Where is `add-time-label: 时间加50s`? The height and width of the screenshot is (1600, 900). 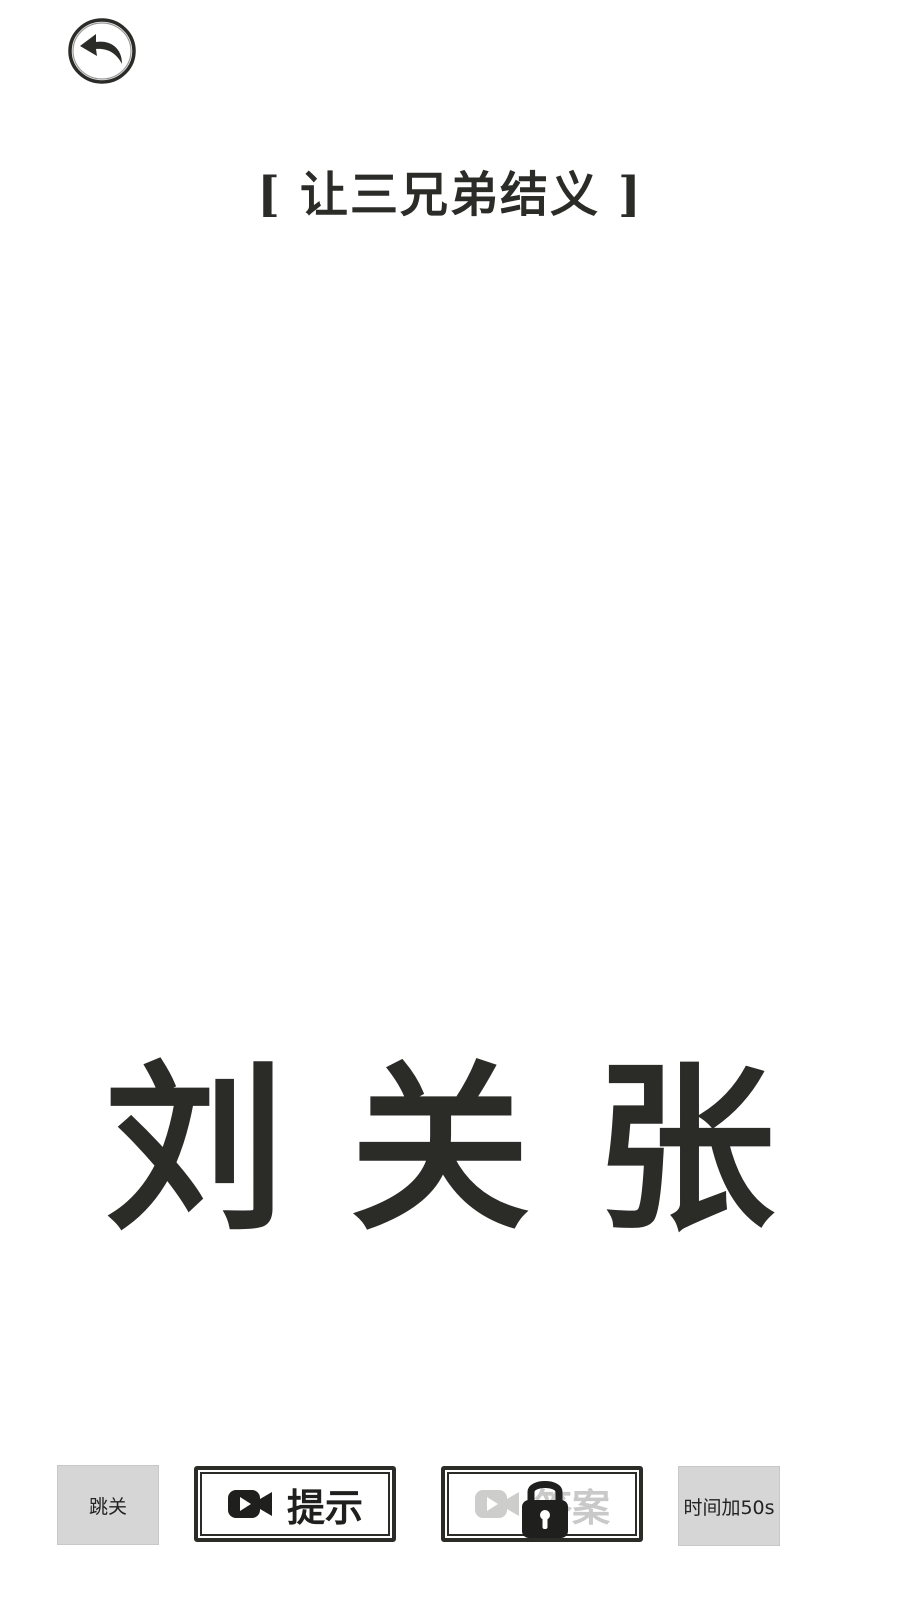
add-time-label: 时间加50s is located at coordinates (729, 1507).